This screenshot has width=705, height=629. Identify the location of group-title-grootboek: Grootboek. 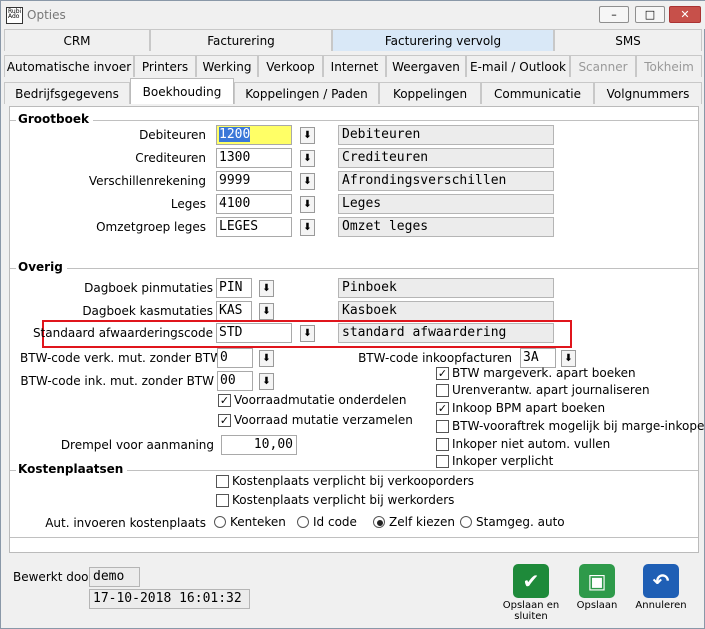
(54, 119).